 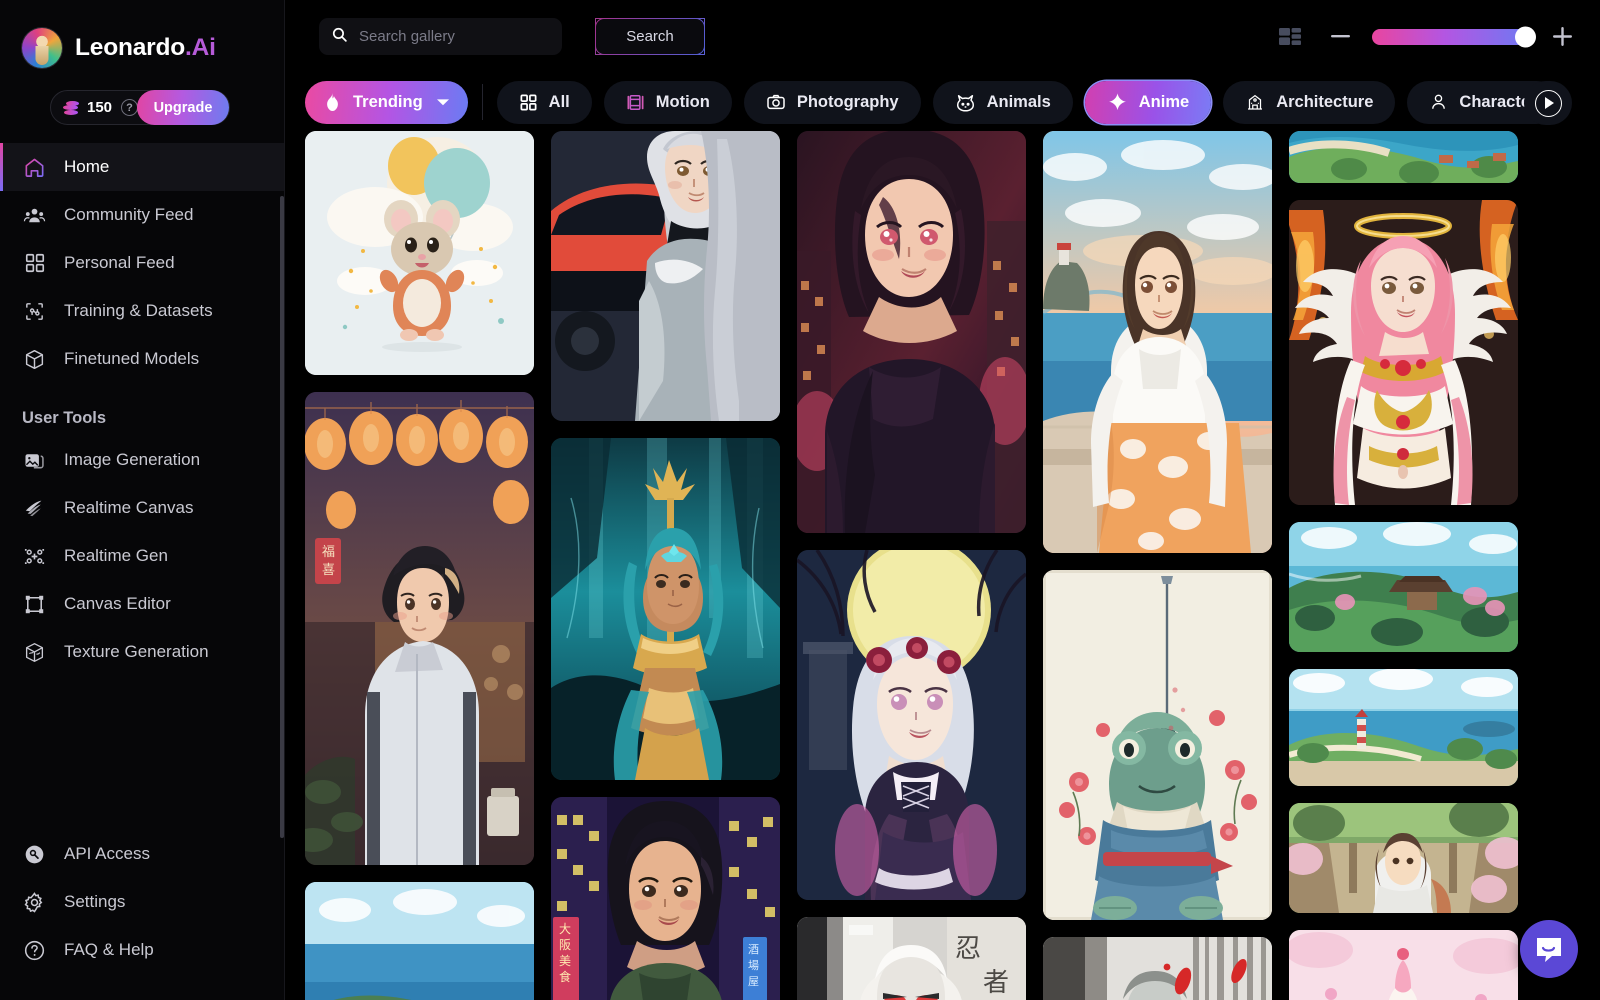 I want to click on filter-pill-anime: Anime, so click(x=1148, y=102).